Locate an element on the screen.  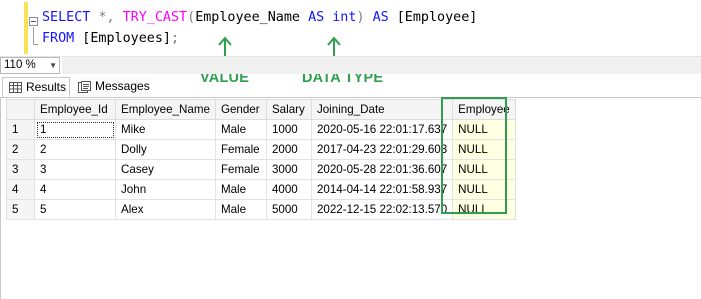
chevron-down-icon: ▼ is located at coordinates (53, 65).